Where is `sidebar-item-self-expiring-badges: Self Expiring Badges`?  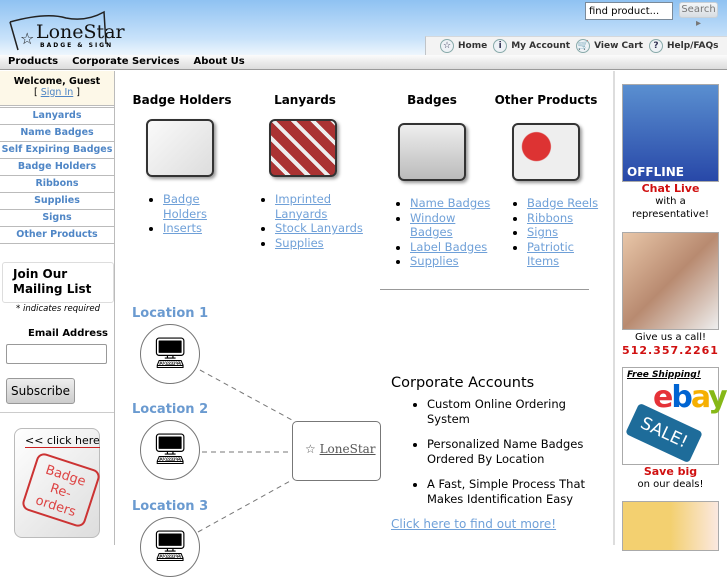
sidebar-item-self-expiring-badges: Self Expiring Badges is located at coordinates (57, 150).